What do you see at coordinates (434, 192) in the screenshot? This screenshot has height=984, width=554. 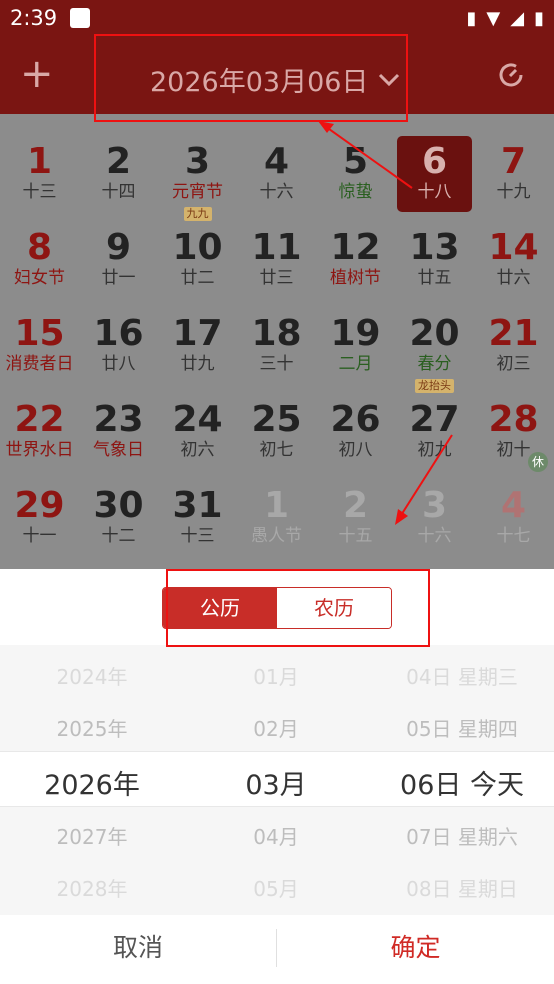 I see `lunar-label: 十八` at bounding box center [434, 192].